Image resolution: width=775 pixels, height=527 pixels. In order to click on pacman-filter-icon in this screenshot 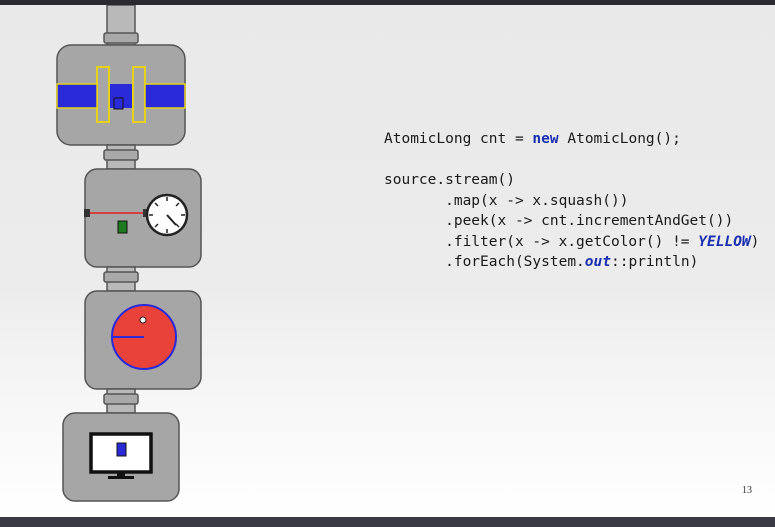, I will do `click(144, 337)`.